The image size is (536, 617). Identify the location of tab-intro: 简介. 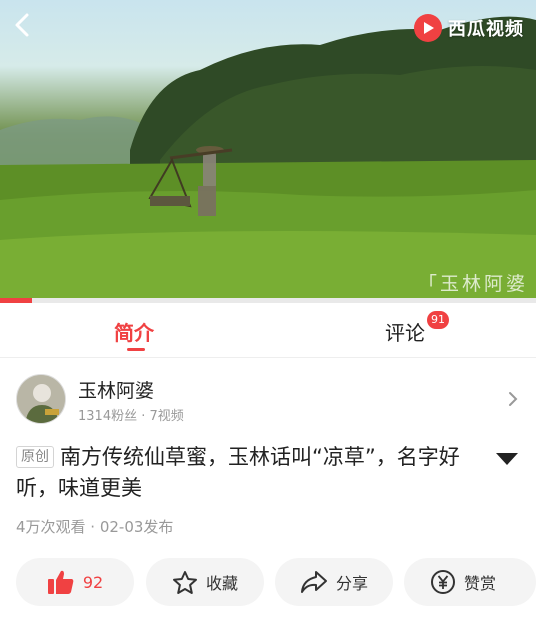
(134, 334).